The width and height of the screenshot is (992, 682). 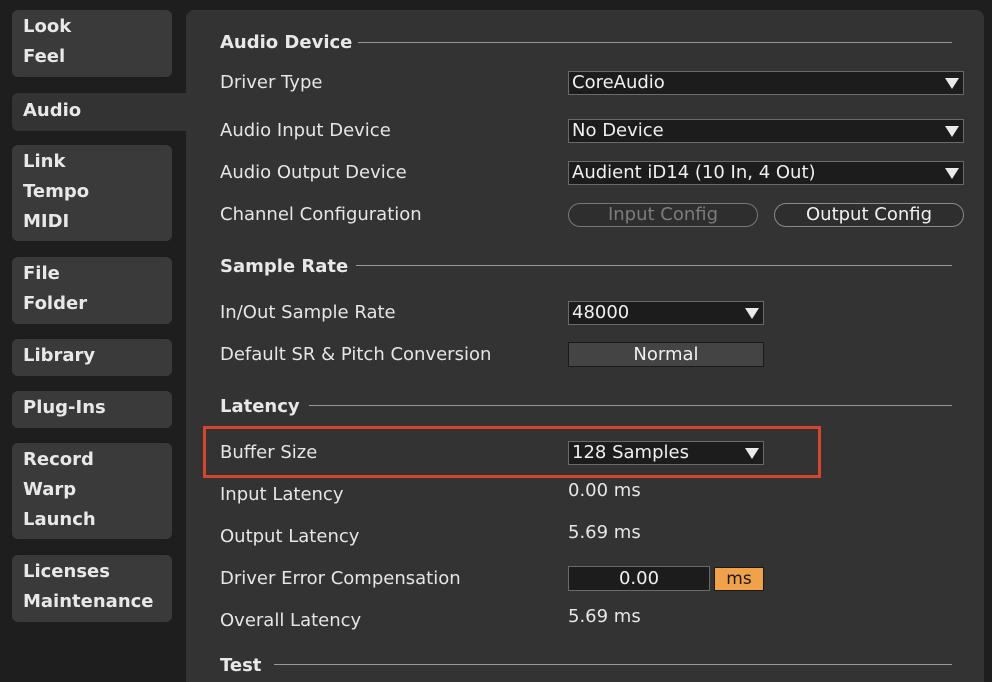 What do you see at coordinates (97, 520) in the screenshot?
I see `sidebar-item-launch: Launch` at bounding box center [97, 520].